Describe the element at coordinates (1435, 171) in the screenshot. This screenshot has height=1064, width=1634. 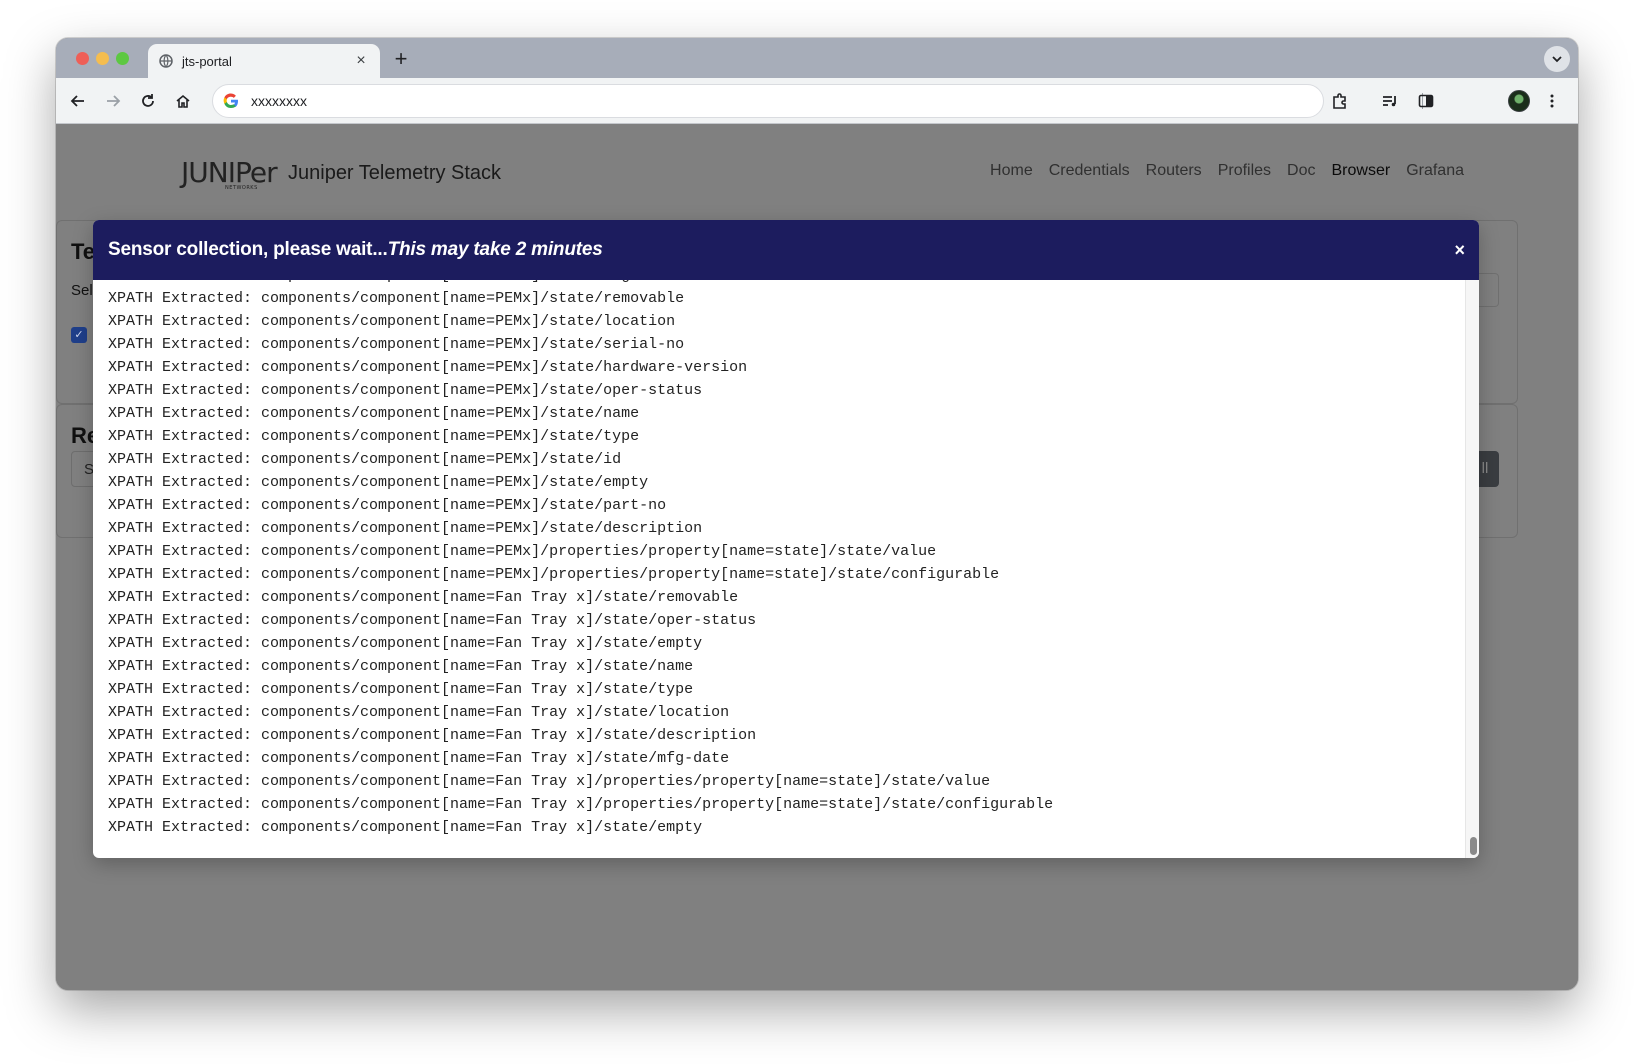
I see `nav-link-grafana: Grafana` at that location.